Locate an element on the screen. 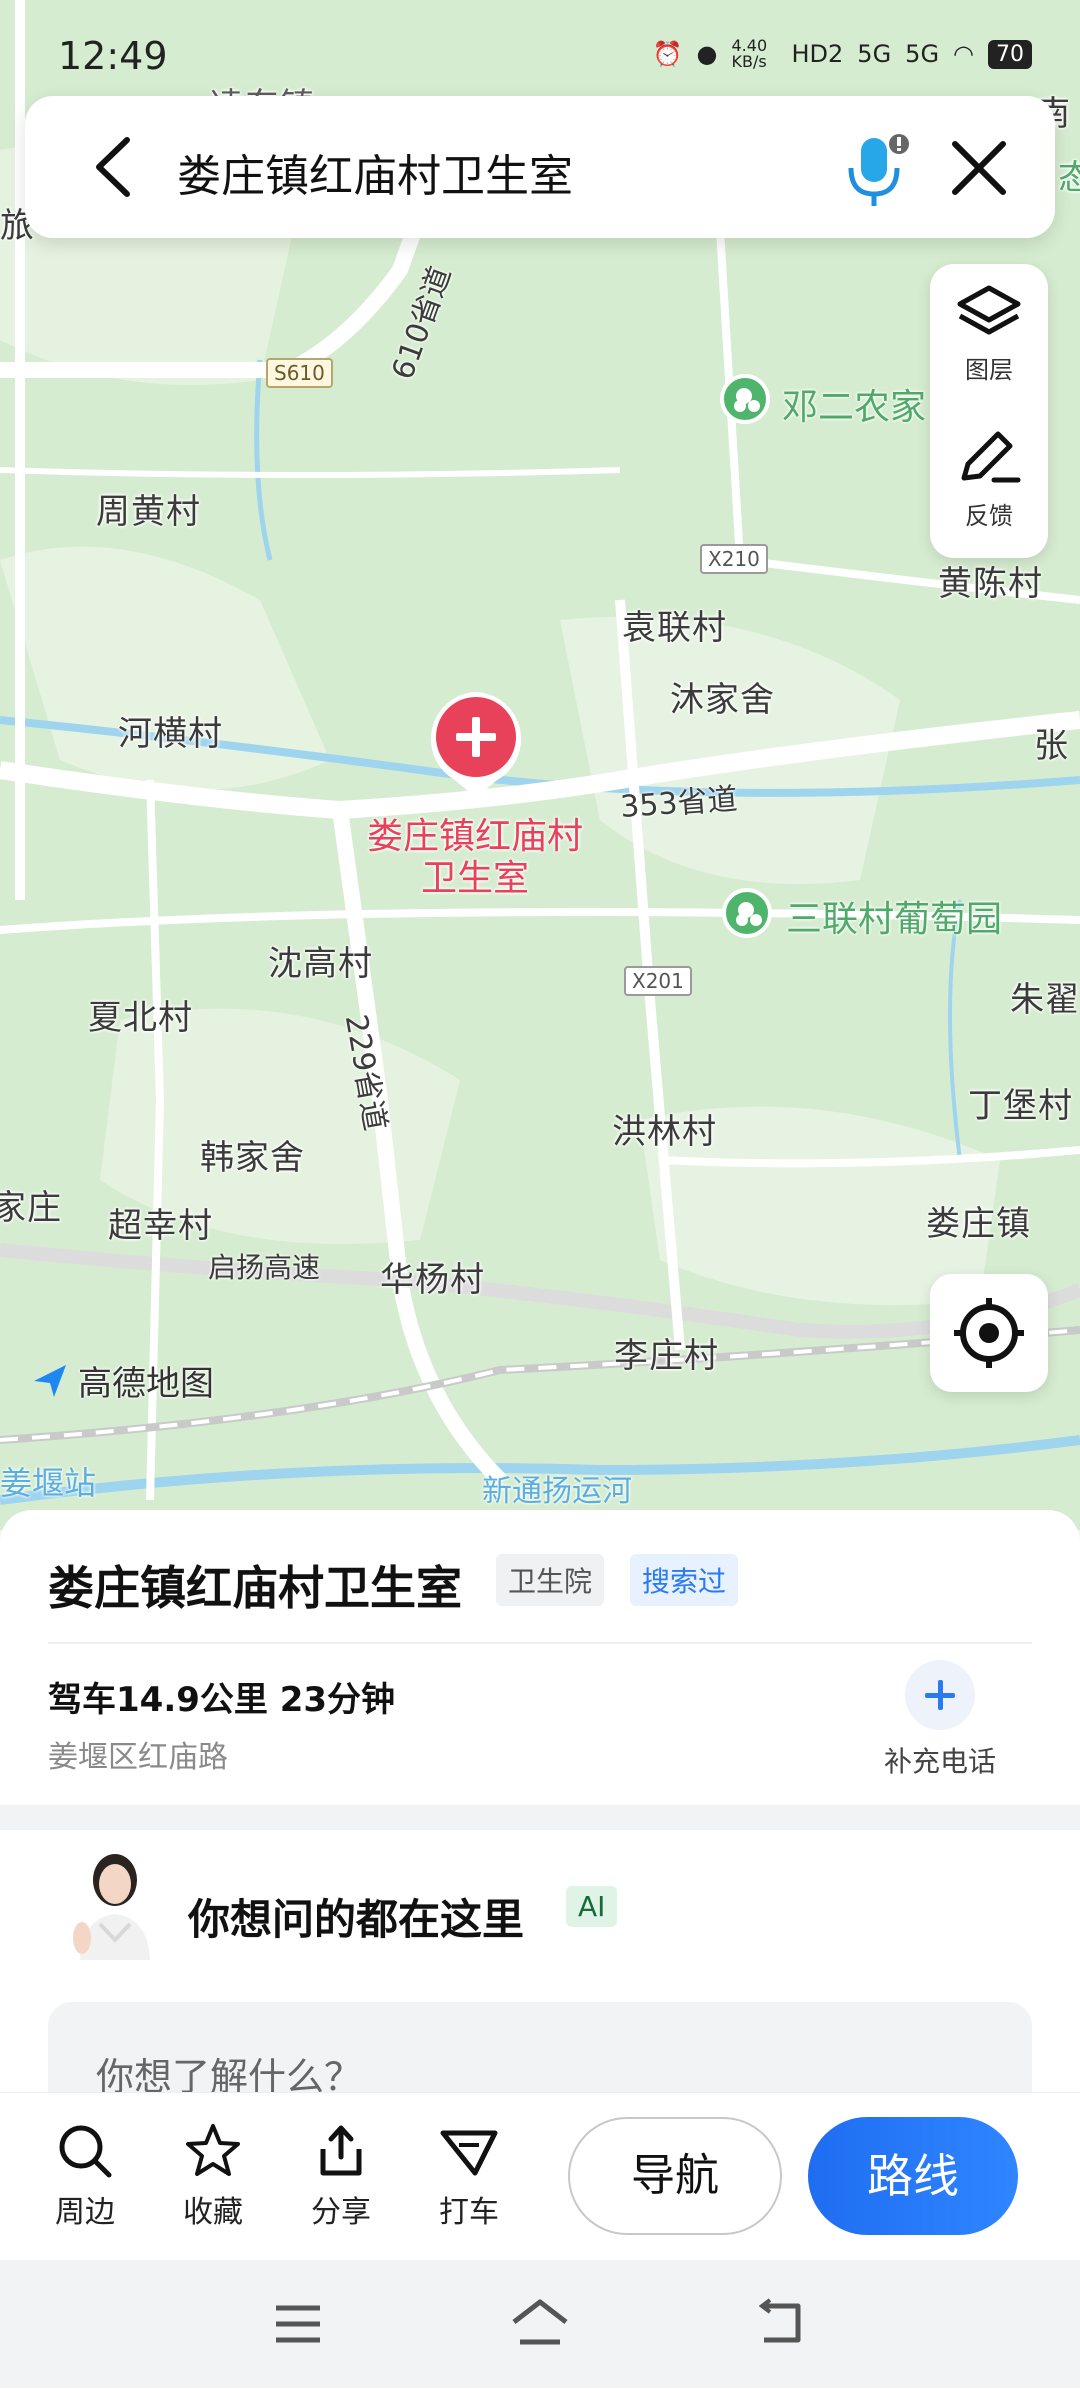  map-label: 河横村 is located at coordinates (170, 730).